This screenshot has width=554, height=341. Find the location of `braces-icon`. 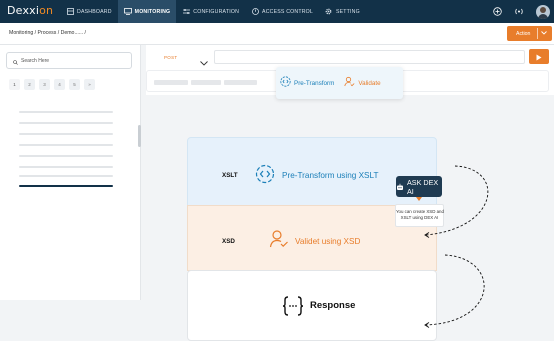

braces-icon is located at coordinates (293, 308).